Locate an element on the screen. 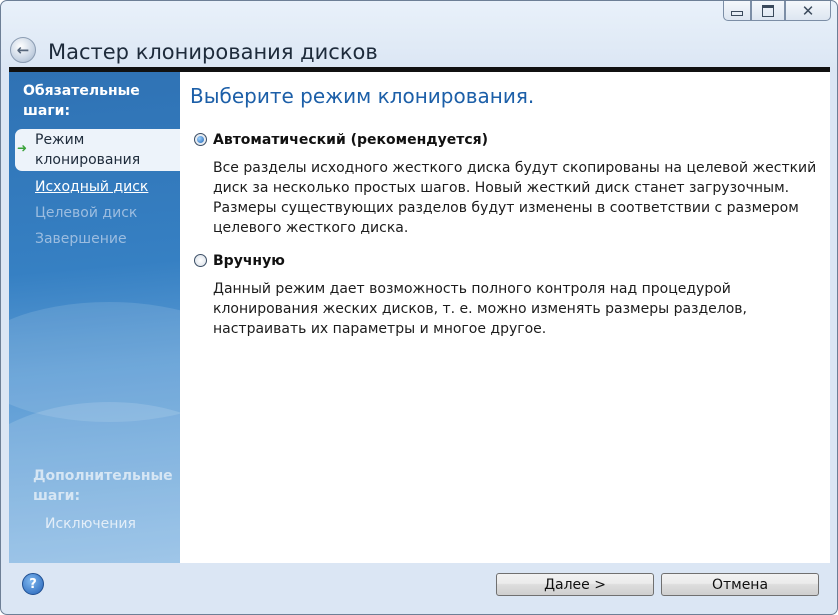 This screenshot has height=615, width=838. required-steps-heading: Обязательные шаги: is located at coordinates (81, 101).